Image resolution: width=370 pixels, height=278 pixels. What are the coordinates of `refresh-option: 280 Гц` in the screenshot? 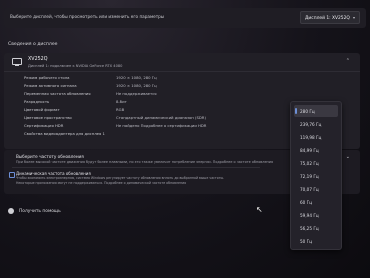 It's located at (316, 111).